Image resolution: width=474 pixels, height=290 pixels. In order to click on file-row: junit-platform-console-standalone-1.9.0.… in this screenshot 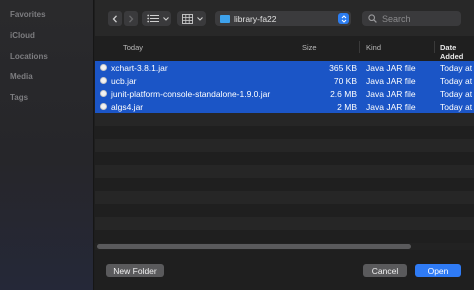, I will do `click(284, 93)`.